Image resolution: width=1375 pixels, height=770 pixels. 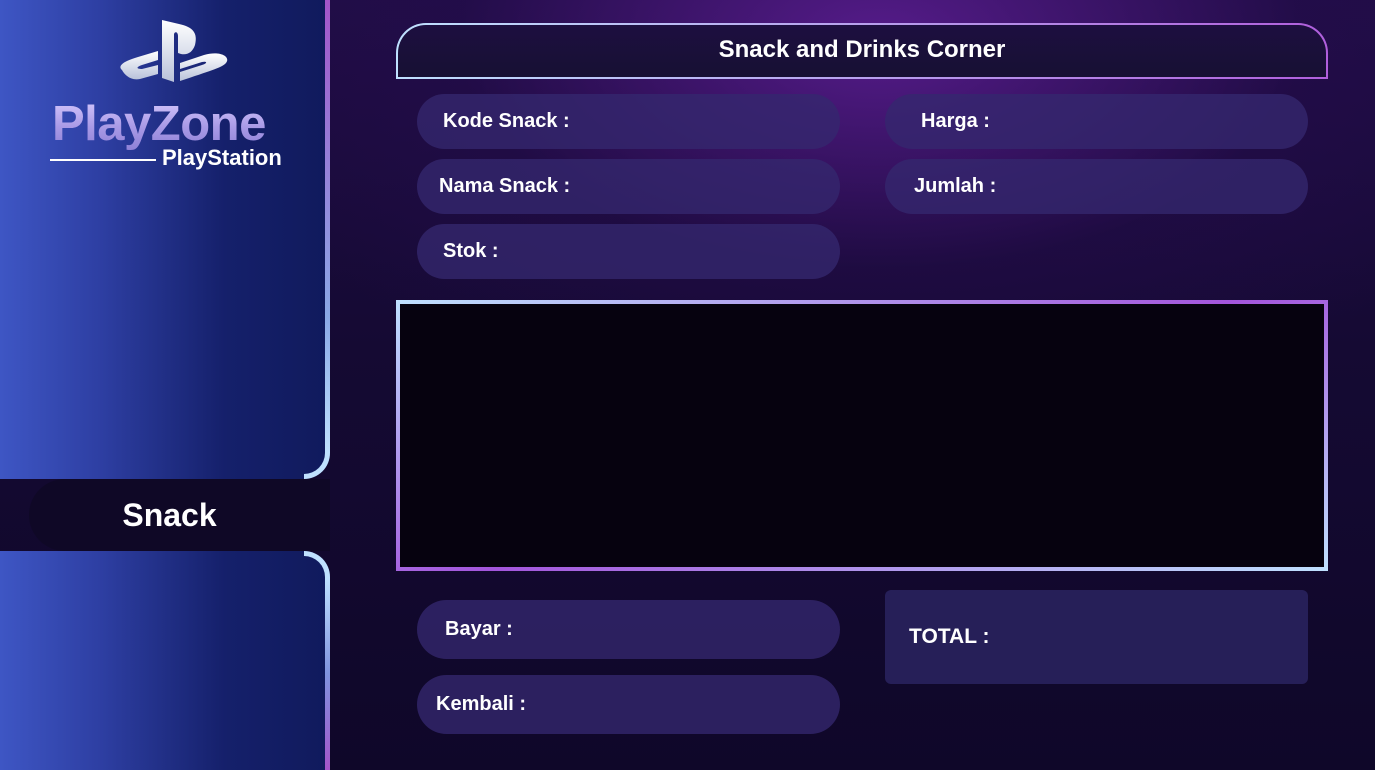 I want to click on kode-snack-input, so click(x=704, y=121).